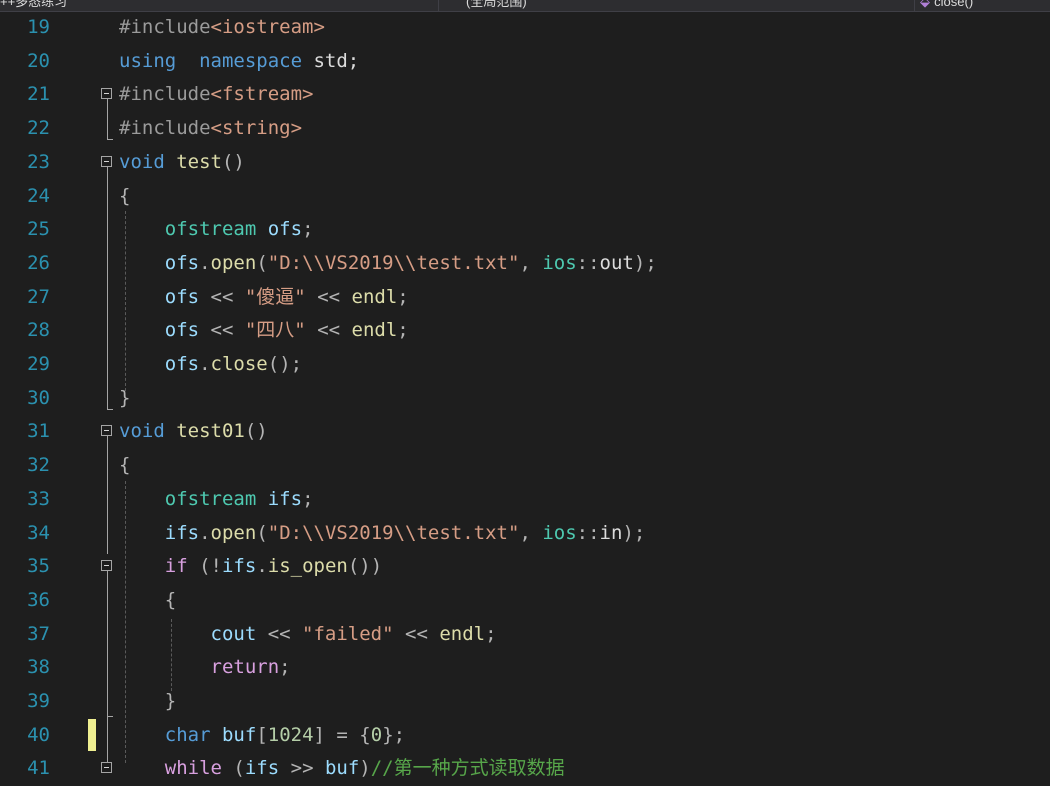 This screenshot has width=1050, height=786. Describe the element at coordinates (38, 633) in the screenshot. I see `line-number: 37` at that location.